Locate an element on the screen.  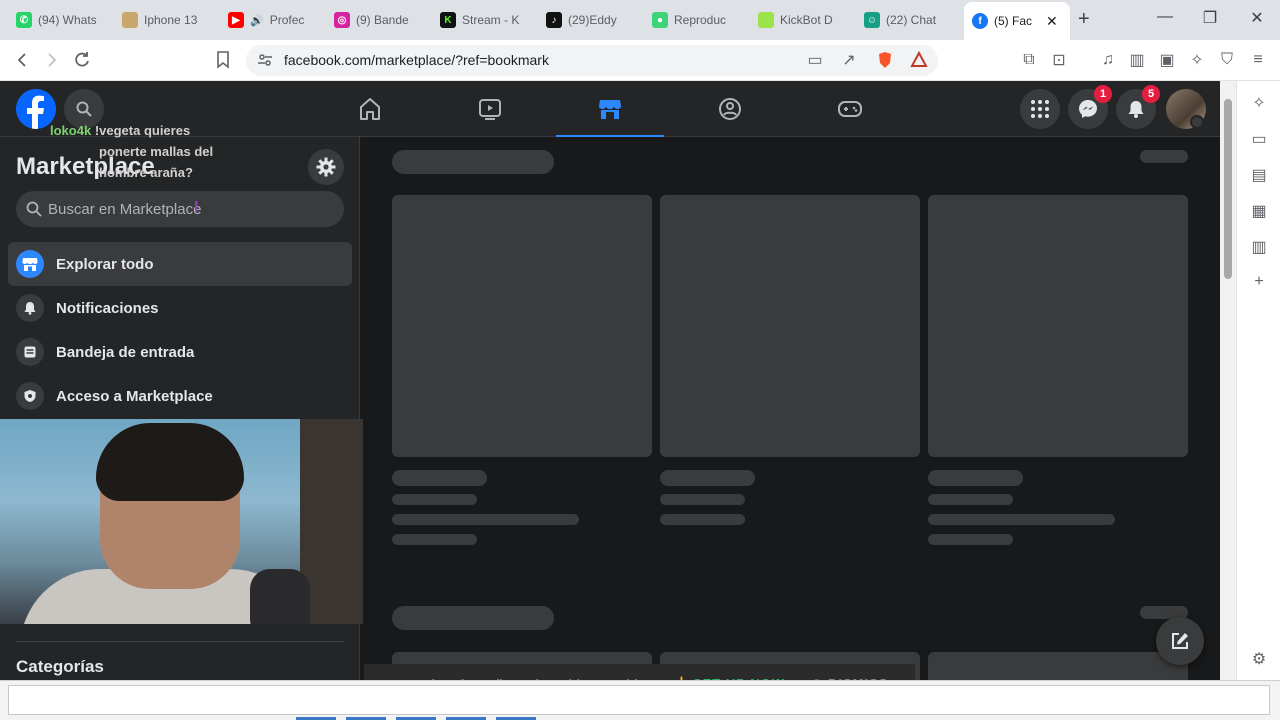
sidebar-item-inbox: Bandeja de entrada is located at coordinates (180, 352).